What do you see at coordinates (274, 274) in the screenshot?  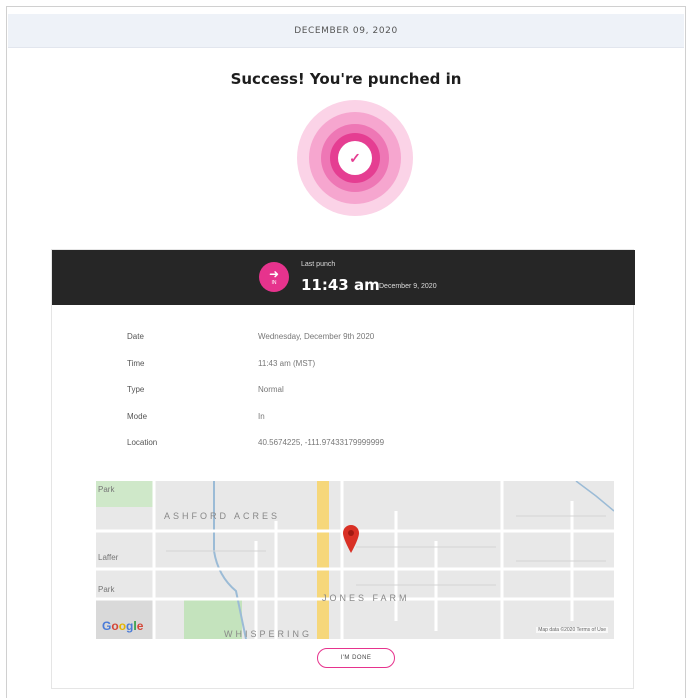 I see `arrow-right-icon: ➜` at bounding box center [274, 274].